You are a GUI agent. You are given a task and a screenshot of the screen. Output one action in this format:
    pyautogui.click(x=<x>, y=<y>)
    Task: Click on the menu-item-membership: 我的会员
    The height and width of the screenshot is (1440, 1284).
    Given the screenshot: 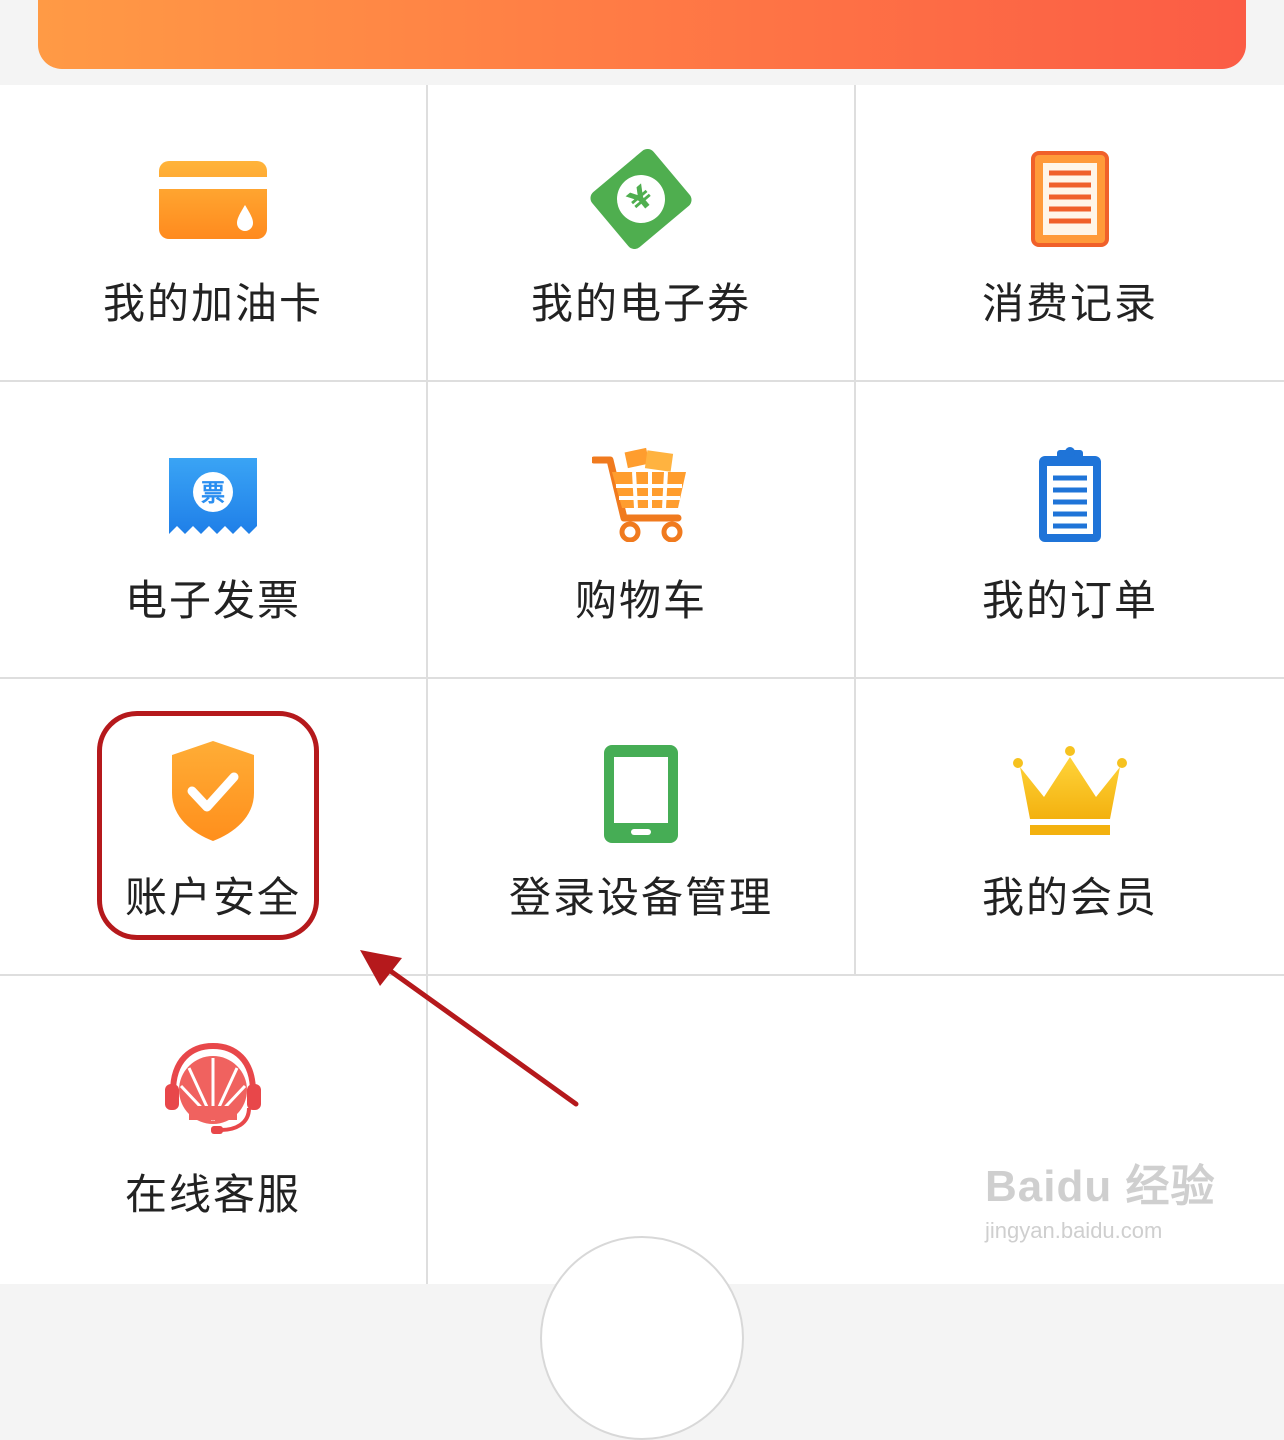 What is the action you would take?
    pyautogui.click(x=1070, y=826)
    